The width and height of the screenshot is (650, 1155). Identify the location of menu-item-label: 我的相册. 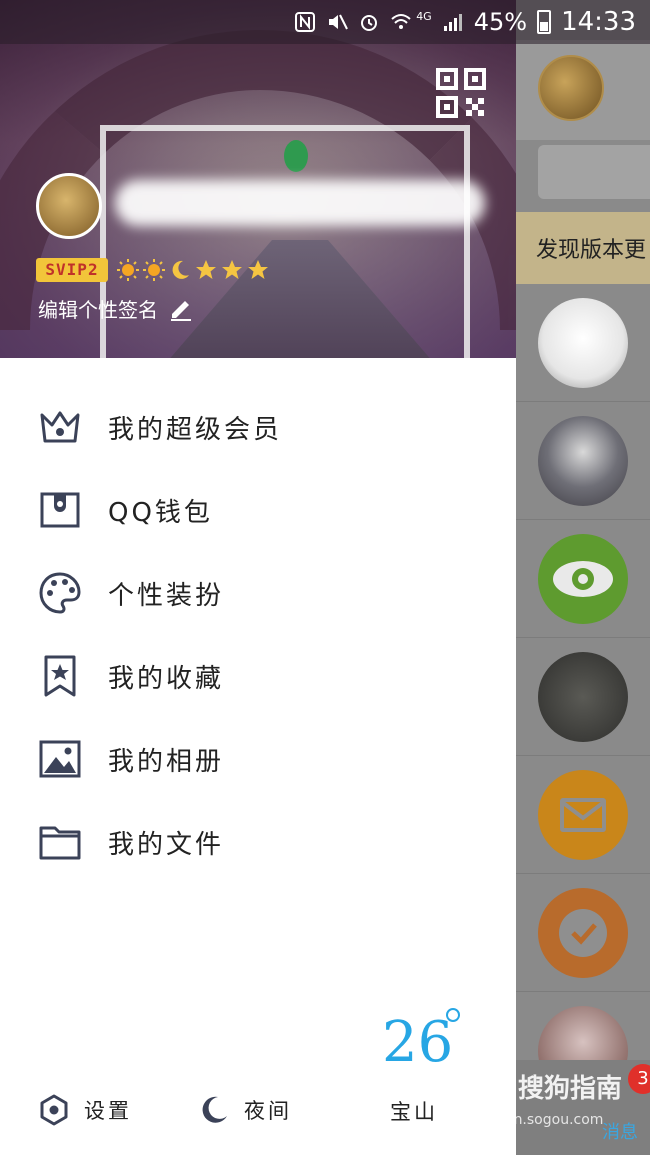
(166, 761).